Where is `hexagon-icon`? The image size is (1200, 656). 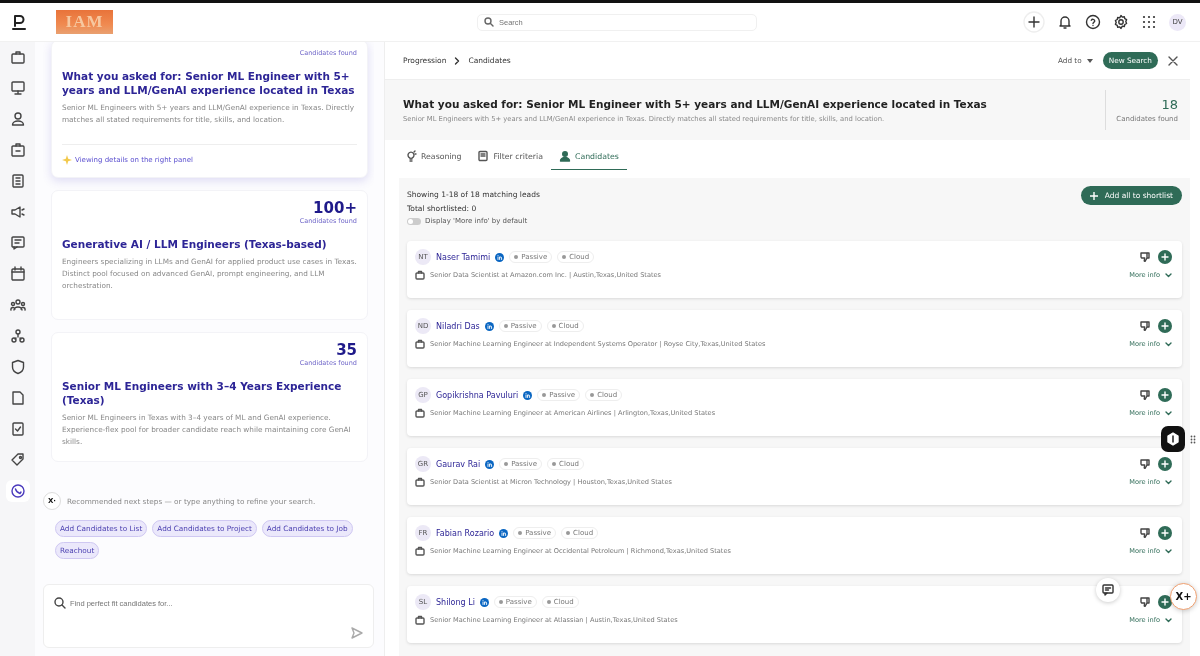
hexagon-icon is located at coordinates (1173, 439).